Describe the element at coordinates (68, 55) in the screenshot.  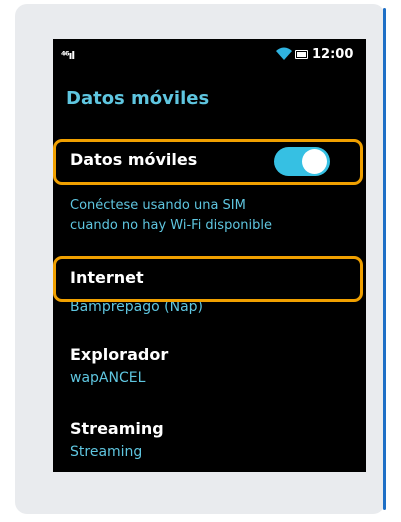
I see `signal-icon: ⁴⁶ıl` at that location.